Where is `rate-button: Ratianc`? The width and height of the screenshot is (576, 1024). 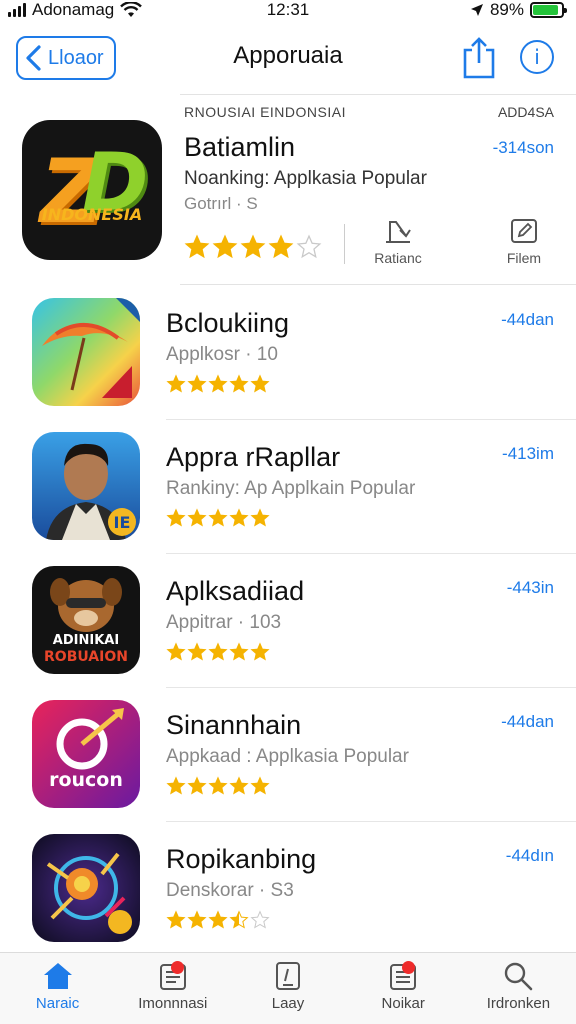 rate-button: Ratianc is located at coordinates (398, 242).